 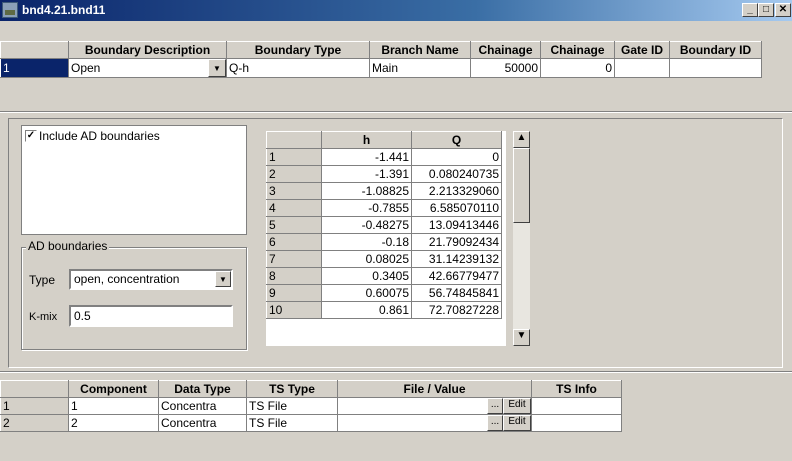 I want to click on table-row: 7 0.08025 31.14239132, so click(x=384, y=259).